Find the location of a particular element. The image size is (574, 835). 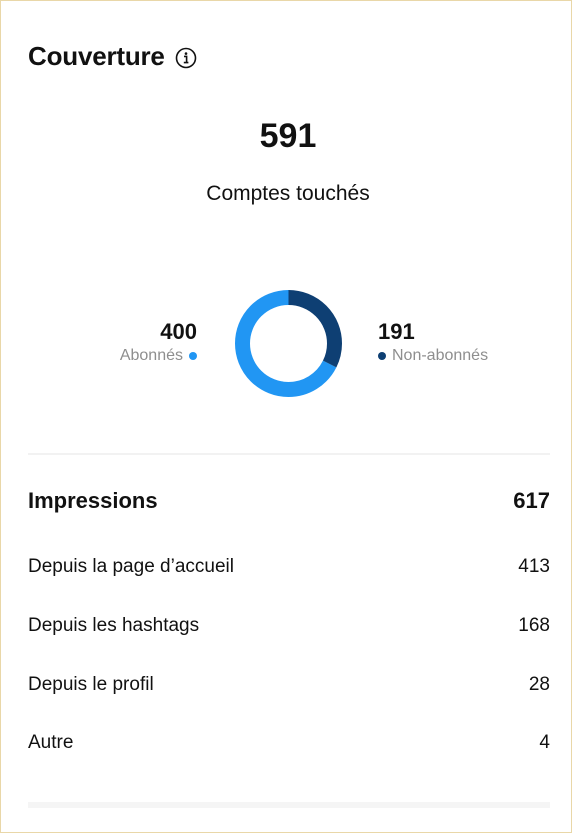

impressions-row-label: Autre is located at coordinates (51, 742).